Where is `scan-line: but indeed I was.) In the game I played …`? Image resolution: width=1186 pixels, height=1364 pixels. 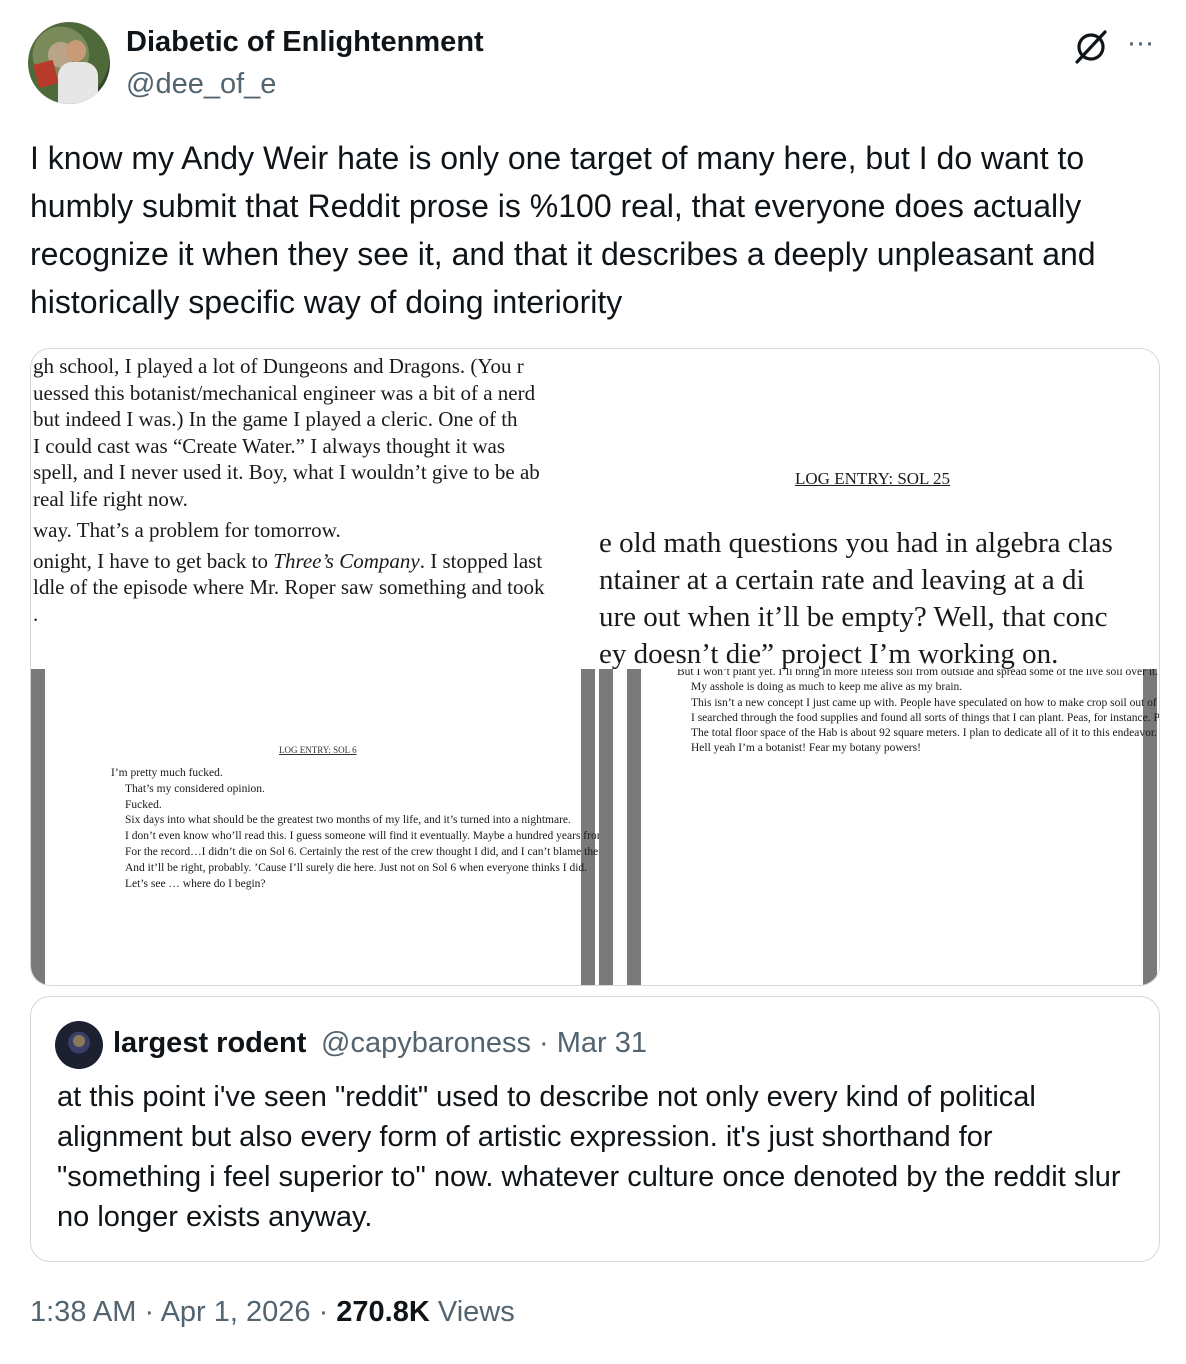 scan-line: but indeed I was.) In the game I played … is located at coordinates (275, 419).